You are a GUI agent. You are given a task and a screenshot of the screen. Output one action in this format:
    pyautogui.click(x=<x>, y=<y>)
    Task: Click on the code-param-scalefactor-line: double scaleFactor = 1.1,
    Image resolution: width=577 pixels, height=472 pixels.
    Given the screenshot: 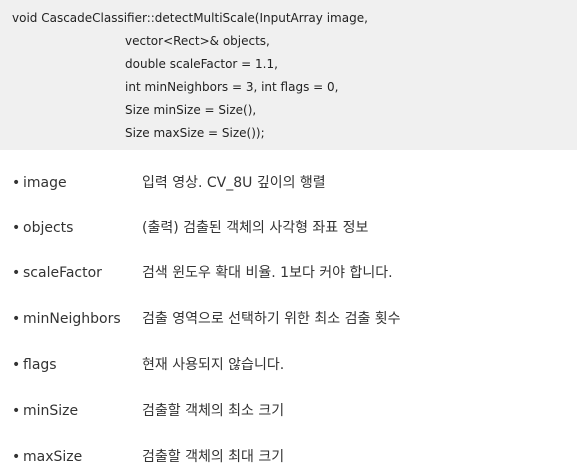 What is the action you would take?
    pyautogui.click(x=201, y=64)
    